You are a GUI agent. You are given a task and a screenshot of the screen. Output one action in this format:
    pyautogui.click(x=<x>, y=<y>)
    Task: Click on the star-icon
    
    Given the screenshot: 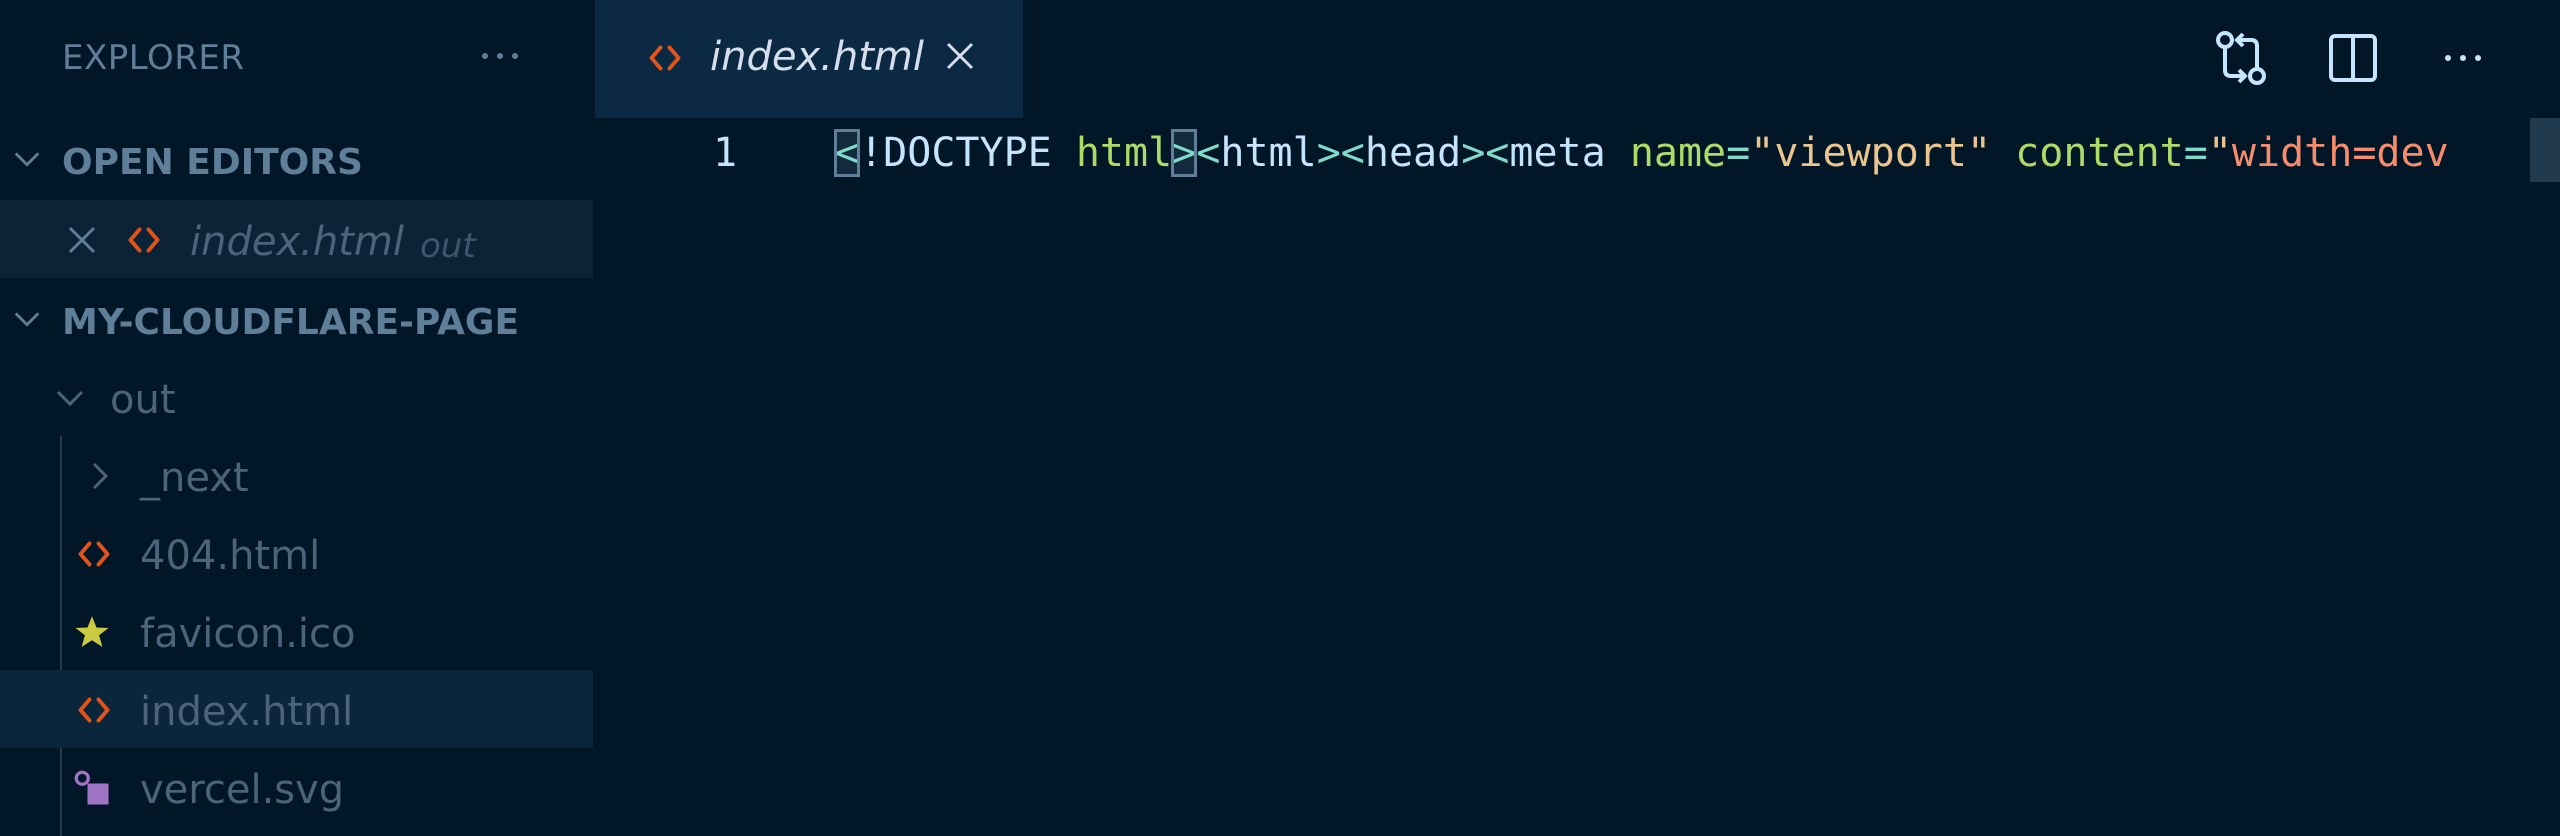 What is the action you would take?
    pyautogui.click(x=92, y=631)
    